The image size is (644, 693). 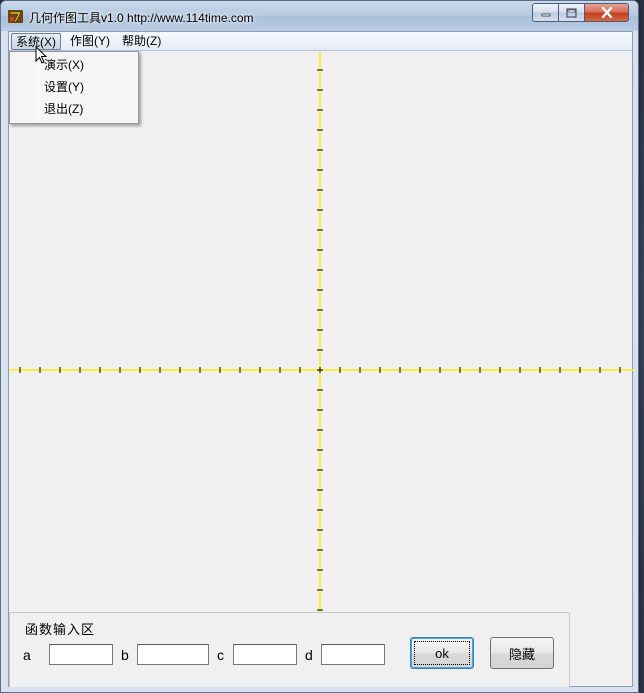 I want to click on menu-help: 帮助(Z), so click(x=141, y=41).